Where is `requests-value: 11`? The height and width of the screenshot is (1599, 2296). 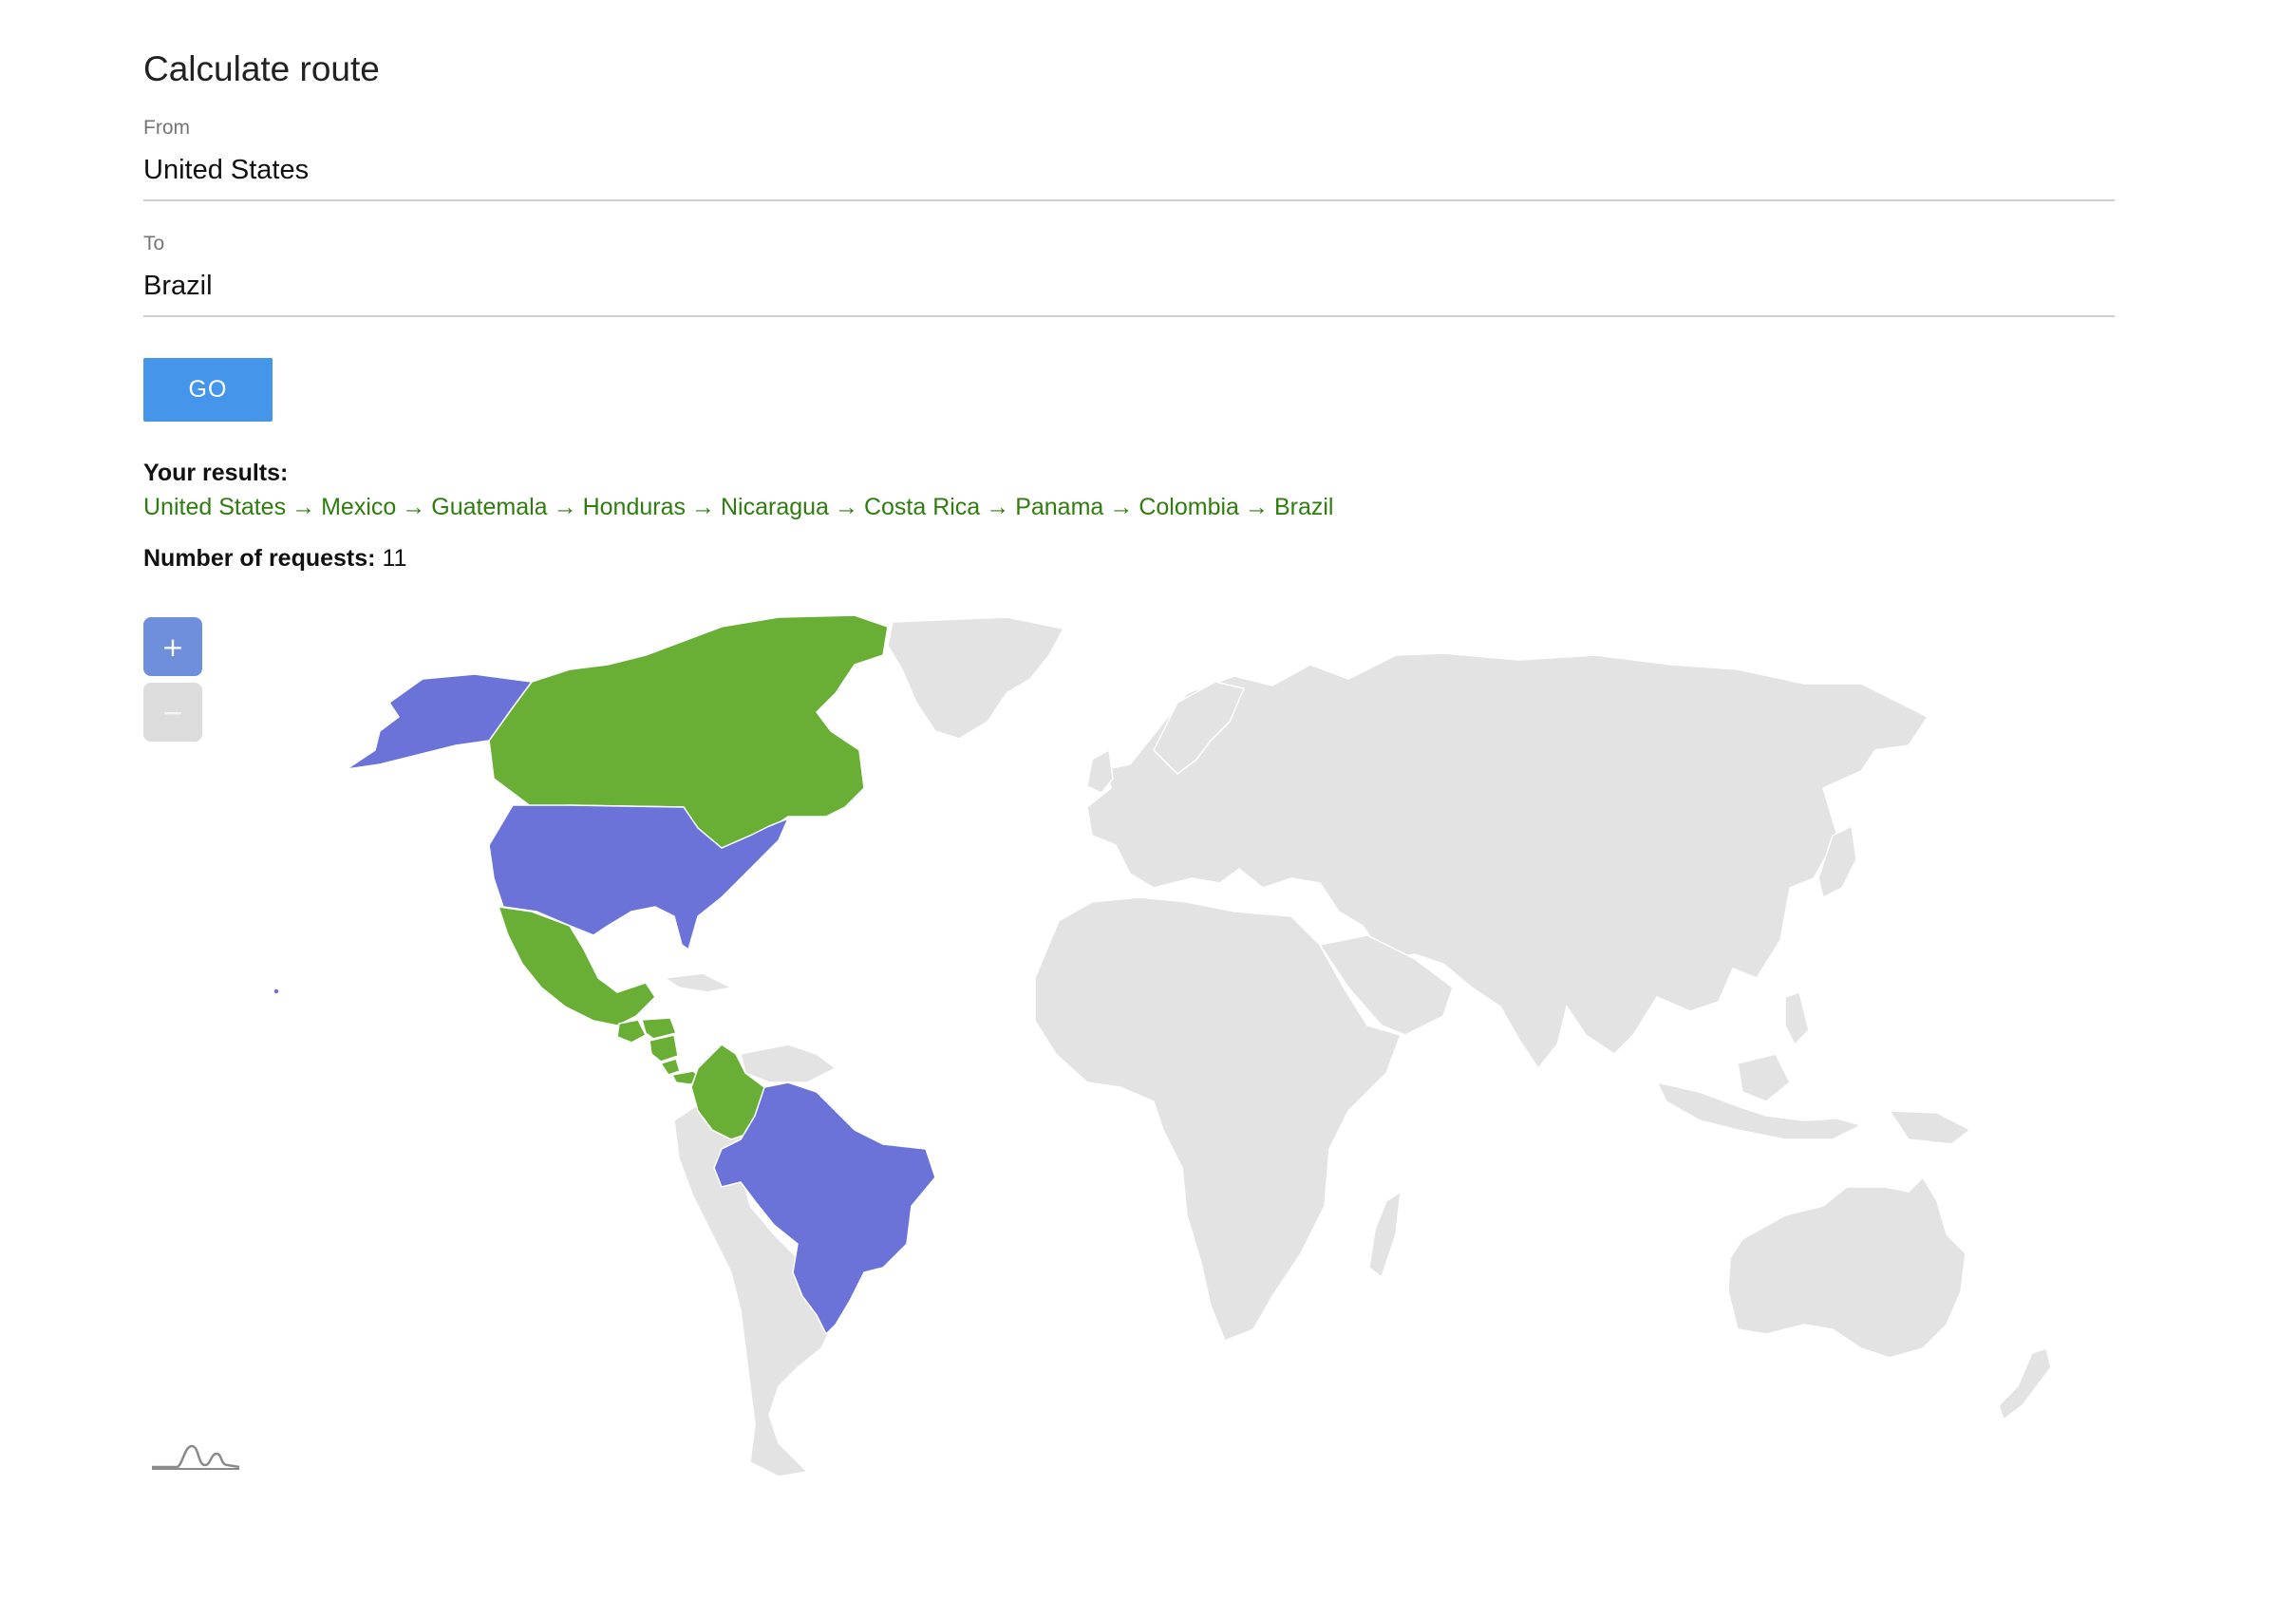 requests-value: 11 is located at coordinates (394, 559).